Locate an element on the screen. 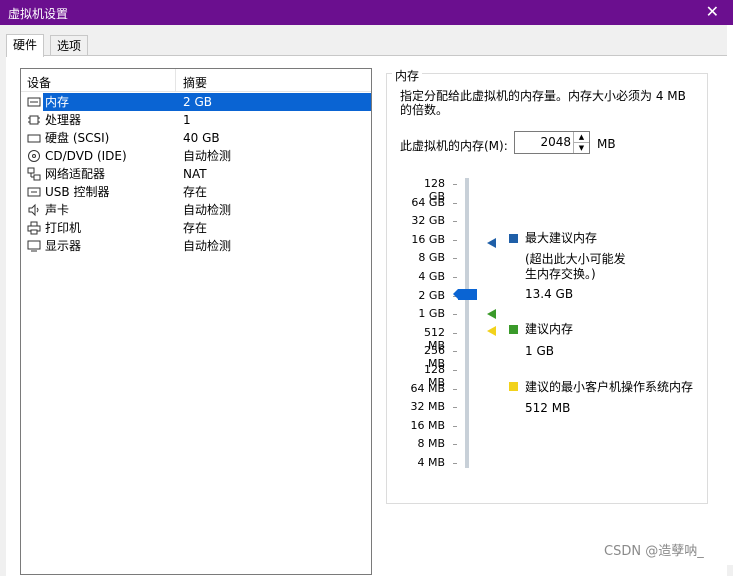 This screenshot has height=576, width=733. tab-hardware: 硬件 is located at coordinates (25, 45).